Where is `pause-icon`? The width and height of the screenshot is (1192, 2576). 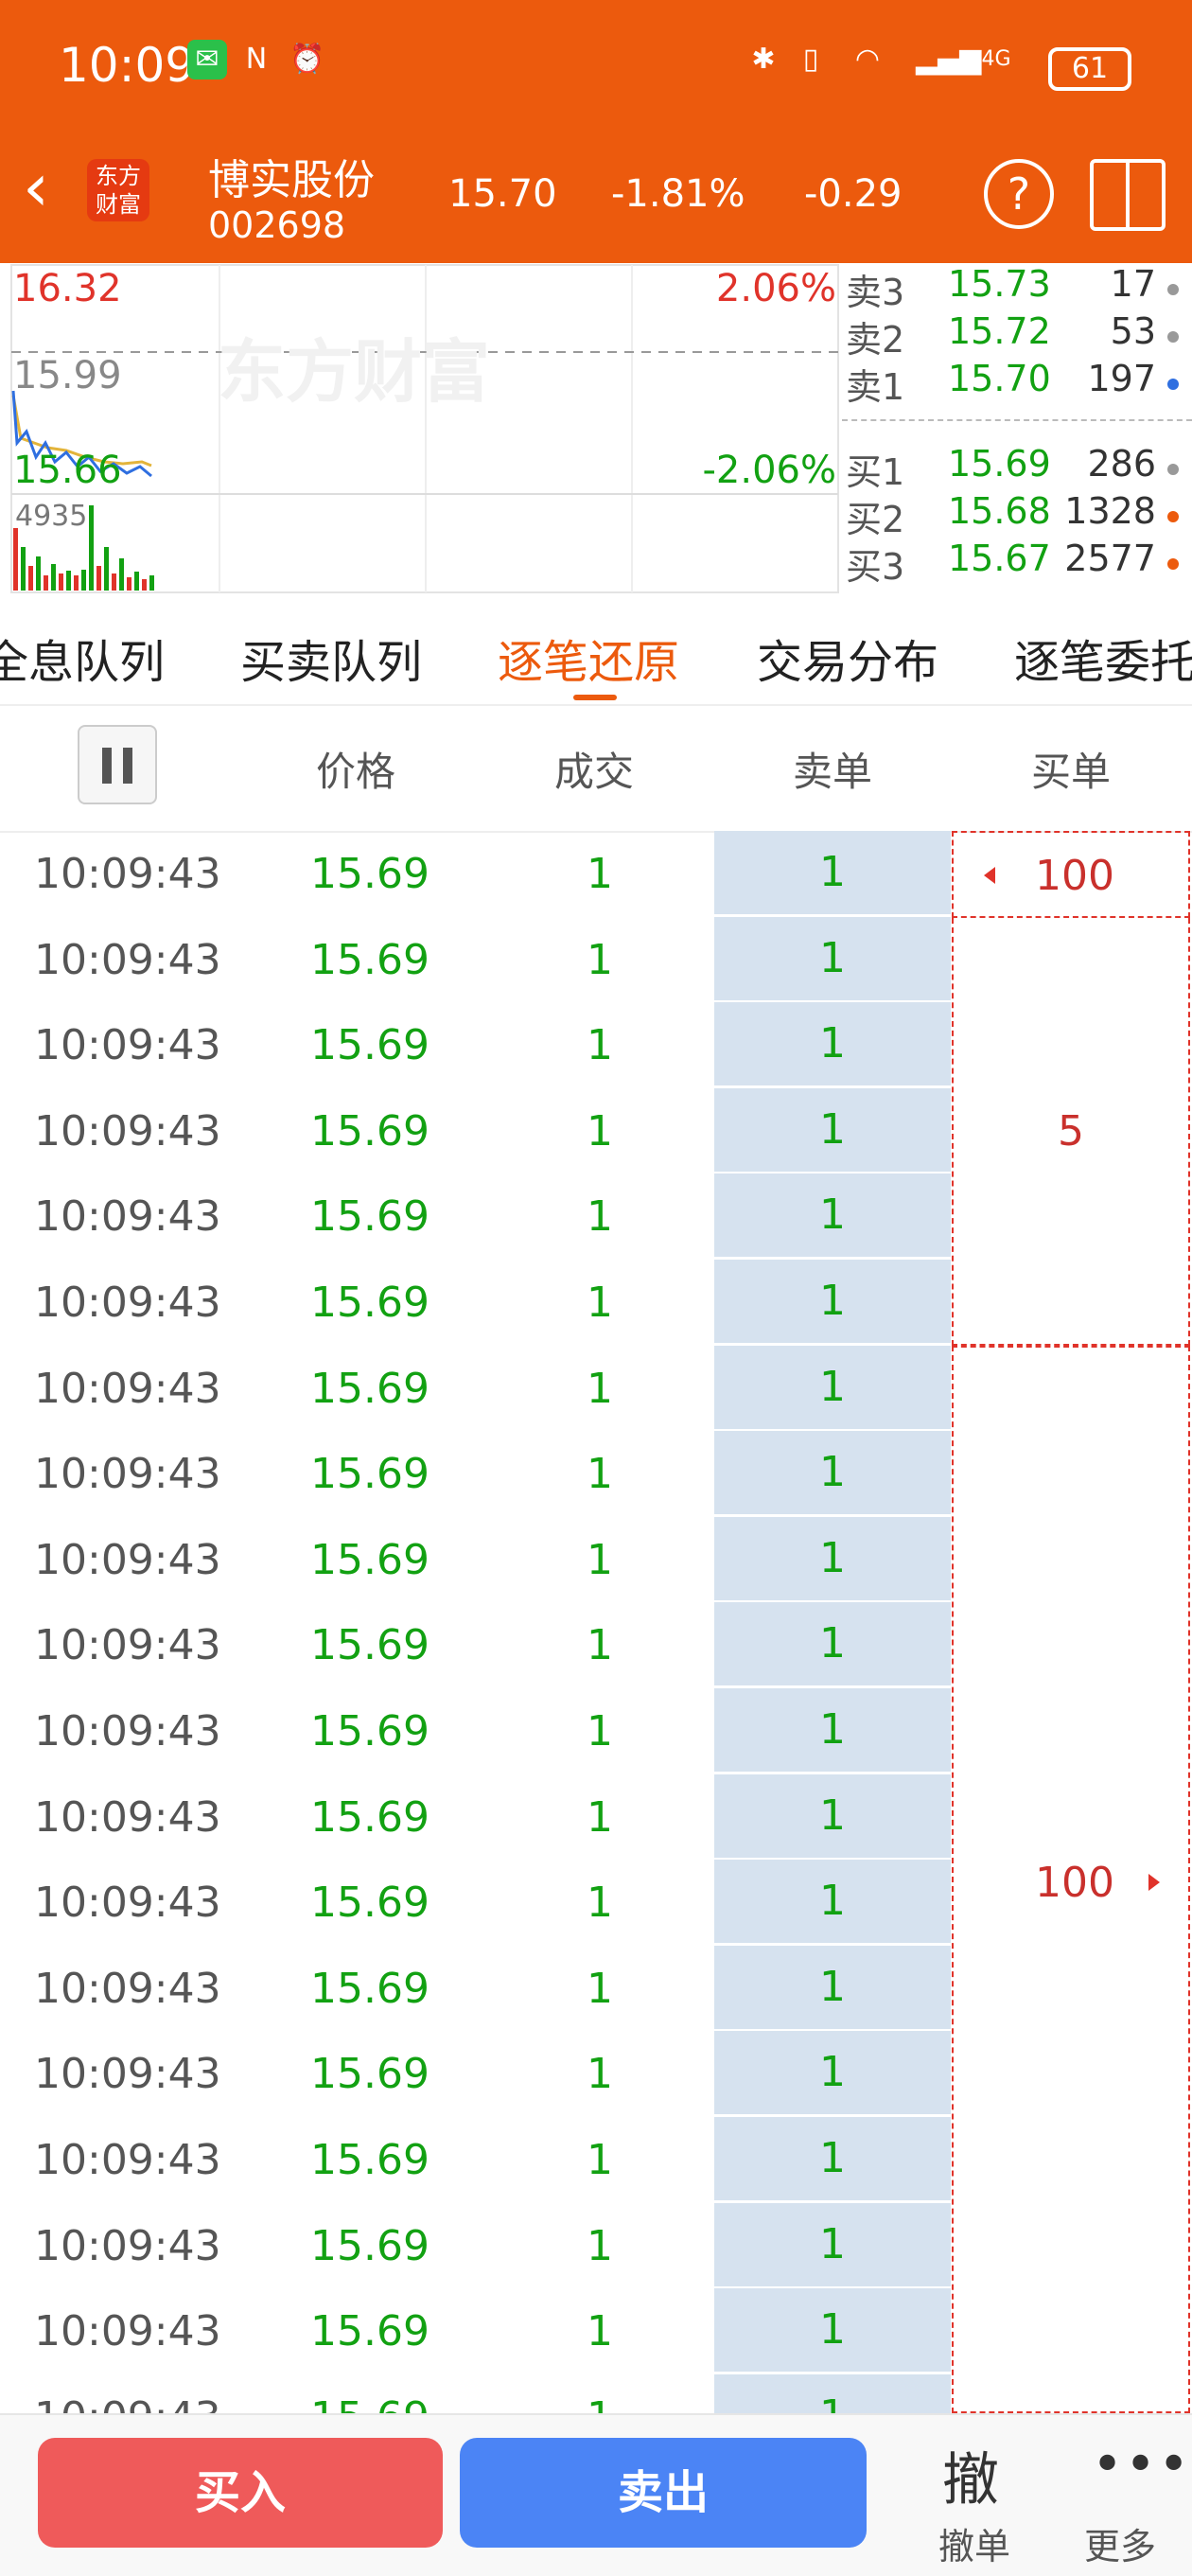 pause-icon is located at coordinates (117, 764).